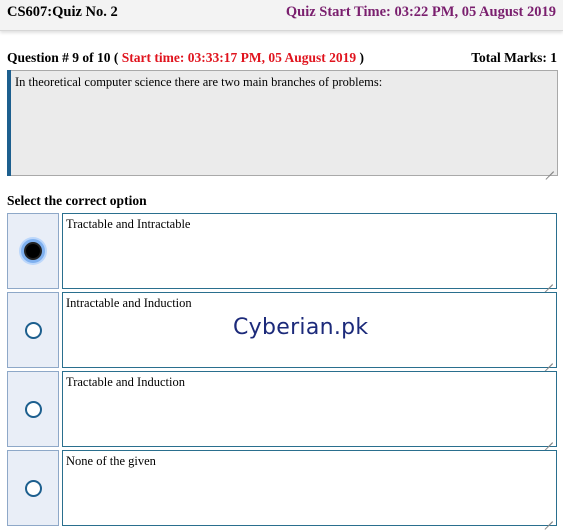  What do you see at coordinates (128, 224) in the screenshot?
I see `option-label-1: Tractable and Intractable` at bounding box center [128, 224].